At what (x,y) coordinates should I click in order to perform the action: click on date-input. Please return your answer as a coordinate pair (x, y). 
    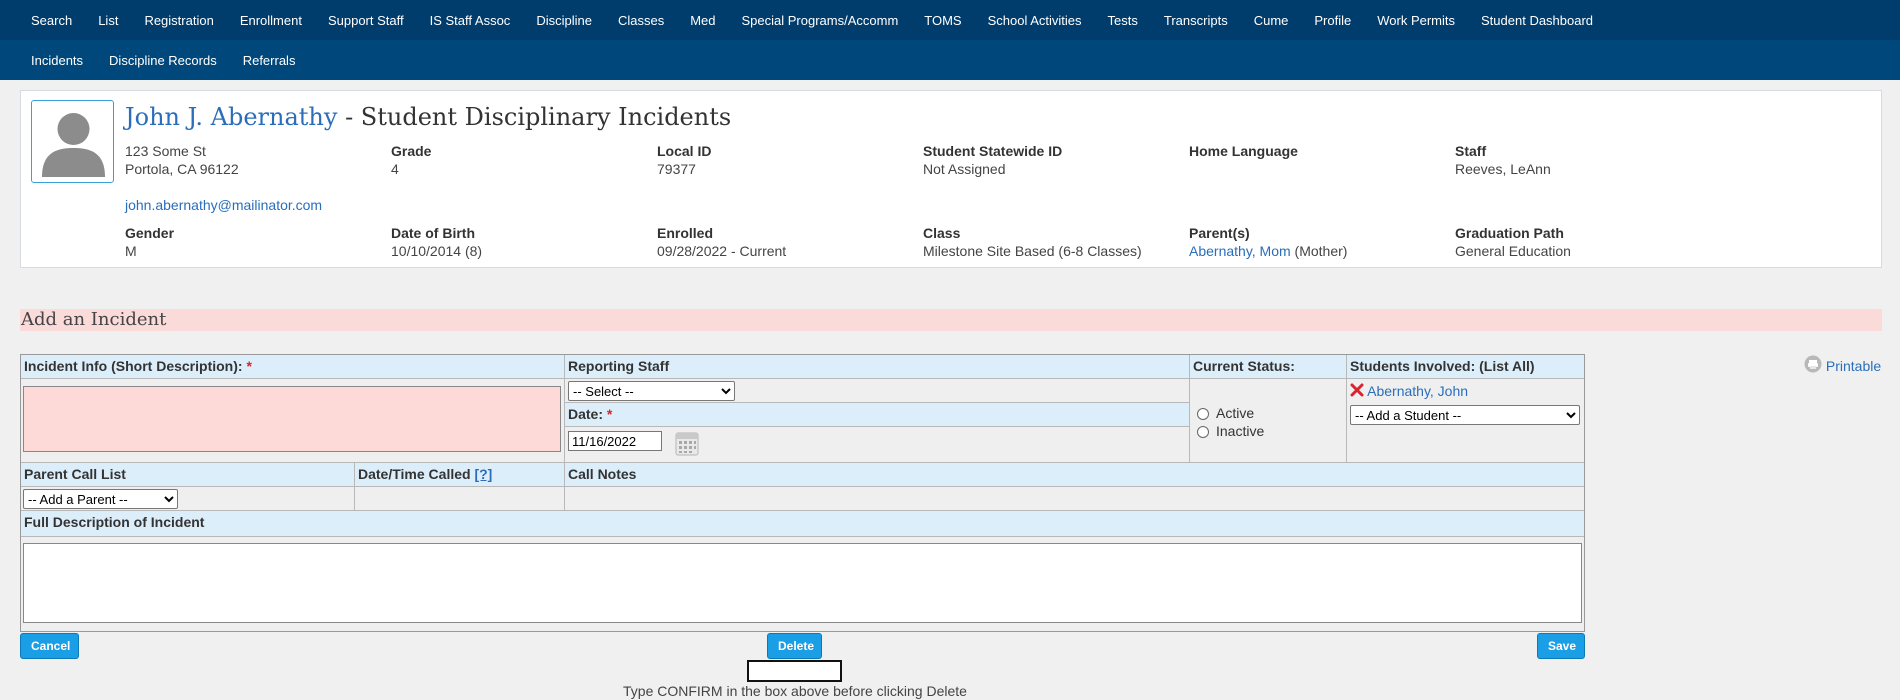
    Looking at the image, I should click on (615, 441).